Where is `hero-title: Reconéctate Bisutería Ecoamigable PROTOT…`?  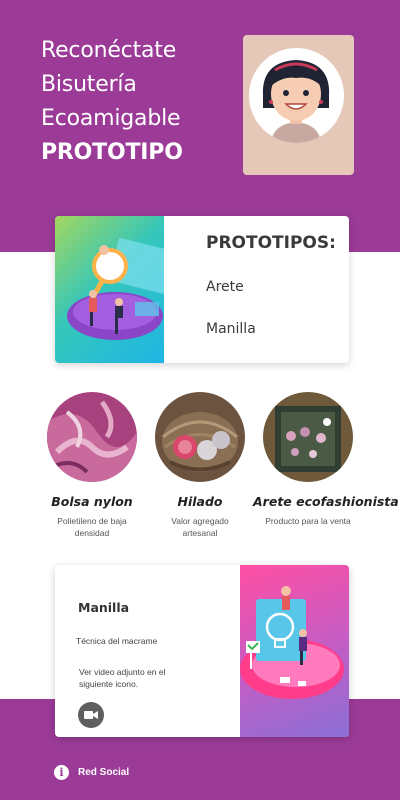
hero-title: Reconéctate Bisutería Ecoamigable PROTOT… is located at coordinates (112, 102).